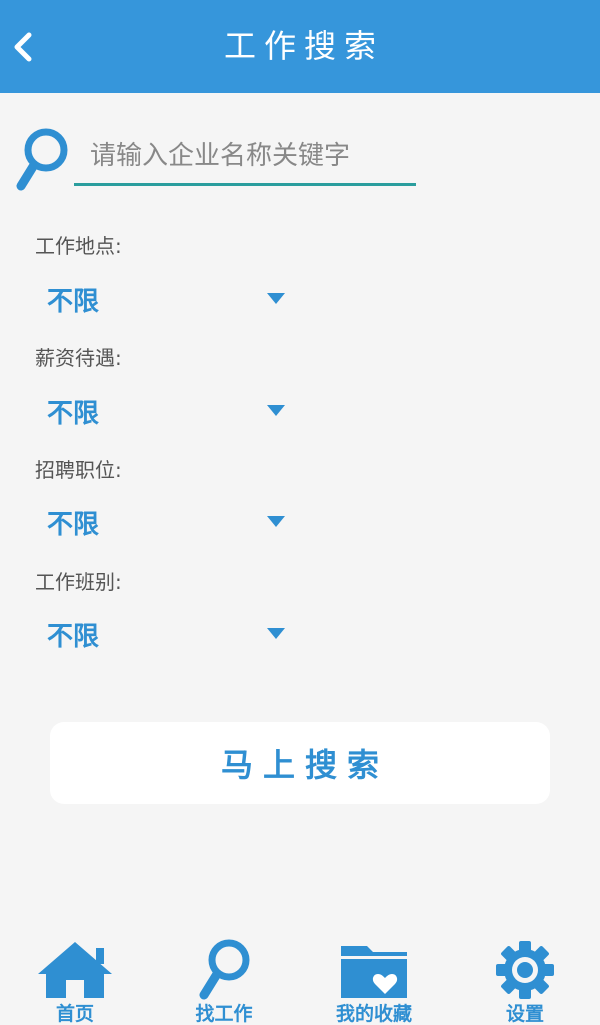 This screenshot has height=1025, width=600. I want to click on find-job-icon, so click(224, 969).